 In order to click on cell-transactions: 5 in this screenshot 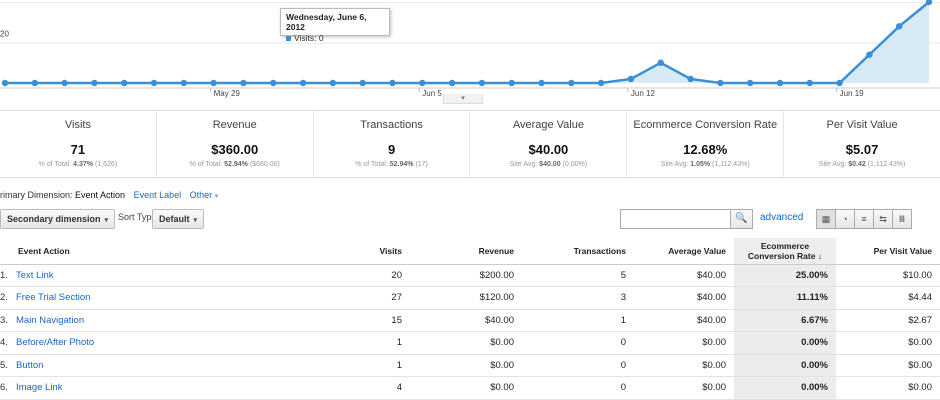, I will do `click(578, 275)`.